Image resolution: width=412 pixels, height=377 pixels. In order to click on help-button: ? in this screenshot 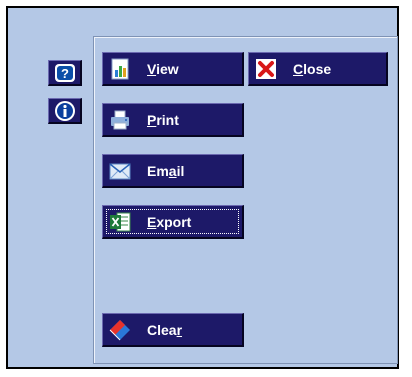, I will do `click(65, 73)`.